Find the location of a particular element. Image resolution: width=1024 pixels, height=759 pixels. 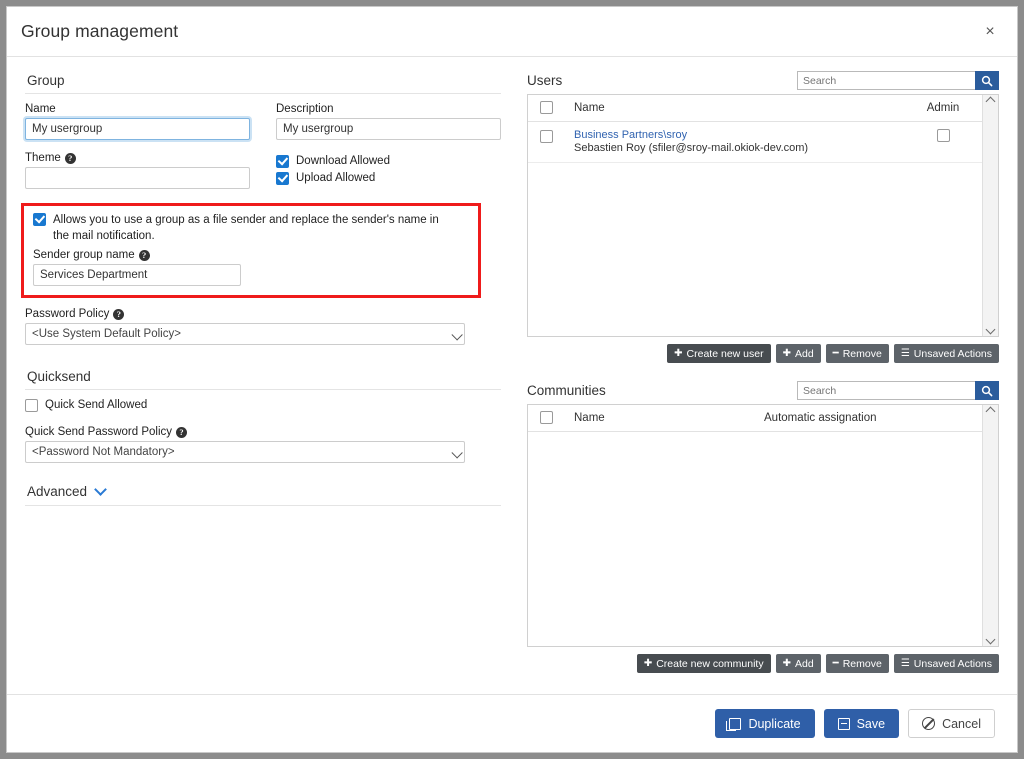

theme-permissions-row: Theme ? Download Allowed Upload Allowed is located at coordinates (263, 170).